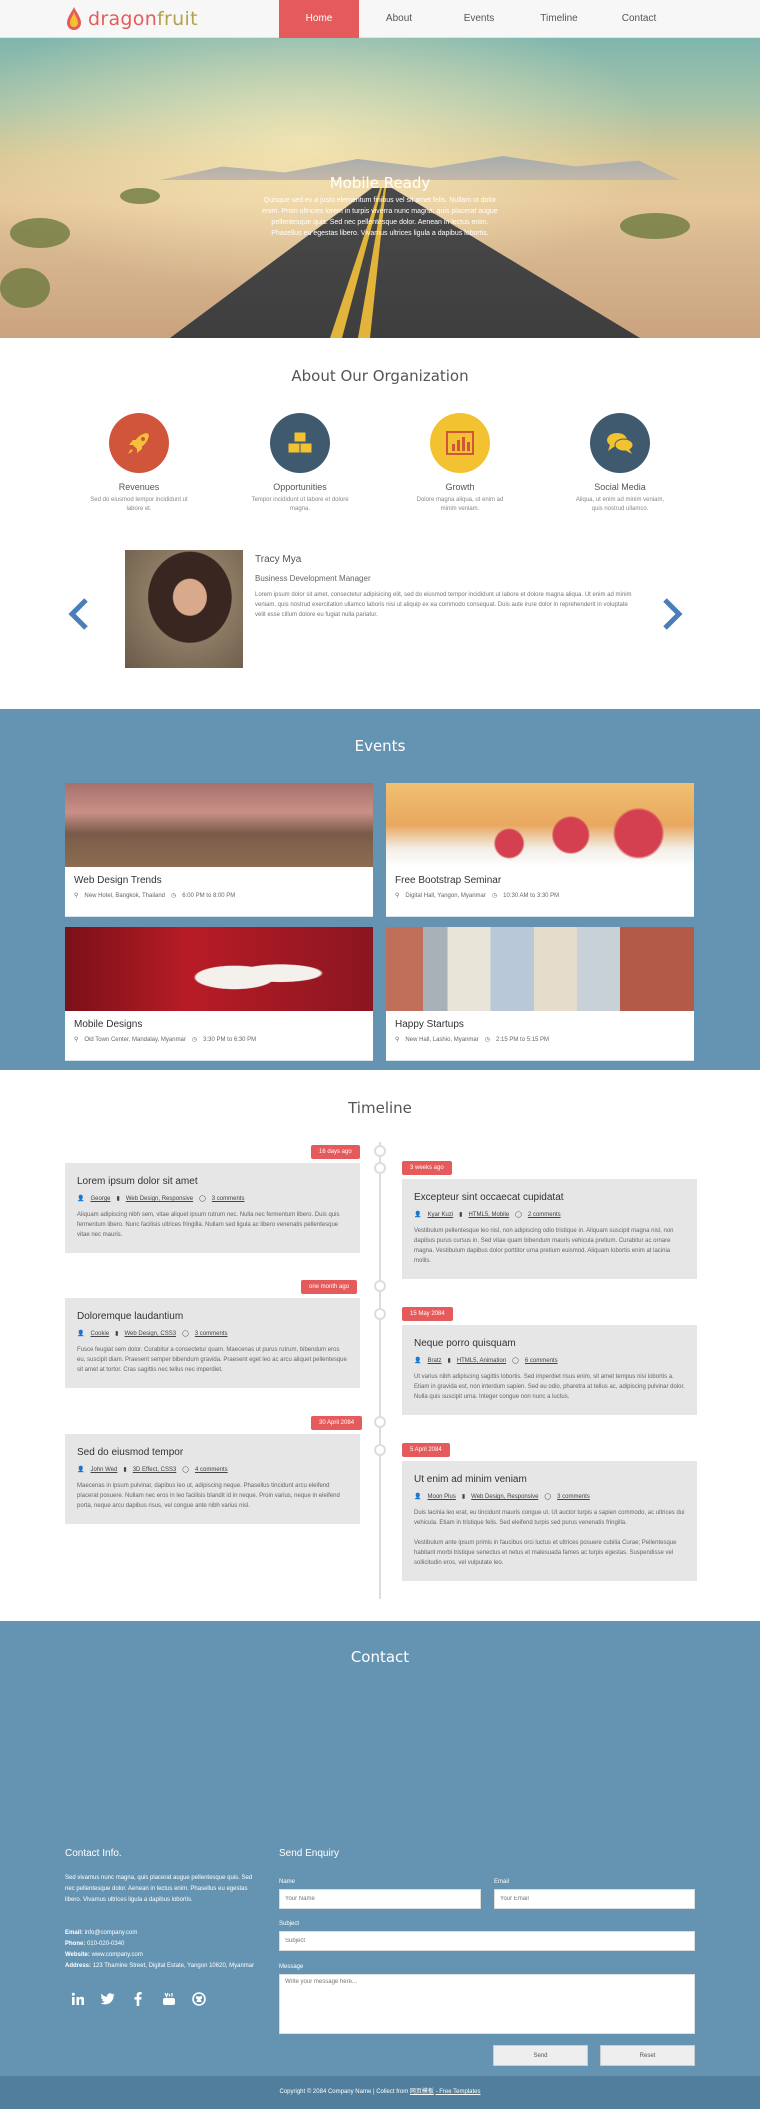 Image resolution: width=760 pixels, height=2109 pixels. What do you see at coordinates (549, 1479) in the screenshot?
I see `timeline-card-title: Ut enim ad minim veniam` at bounding box center [549, 1479].